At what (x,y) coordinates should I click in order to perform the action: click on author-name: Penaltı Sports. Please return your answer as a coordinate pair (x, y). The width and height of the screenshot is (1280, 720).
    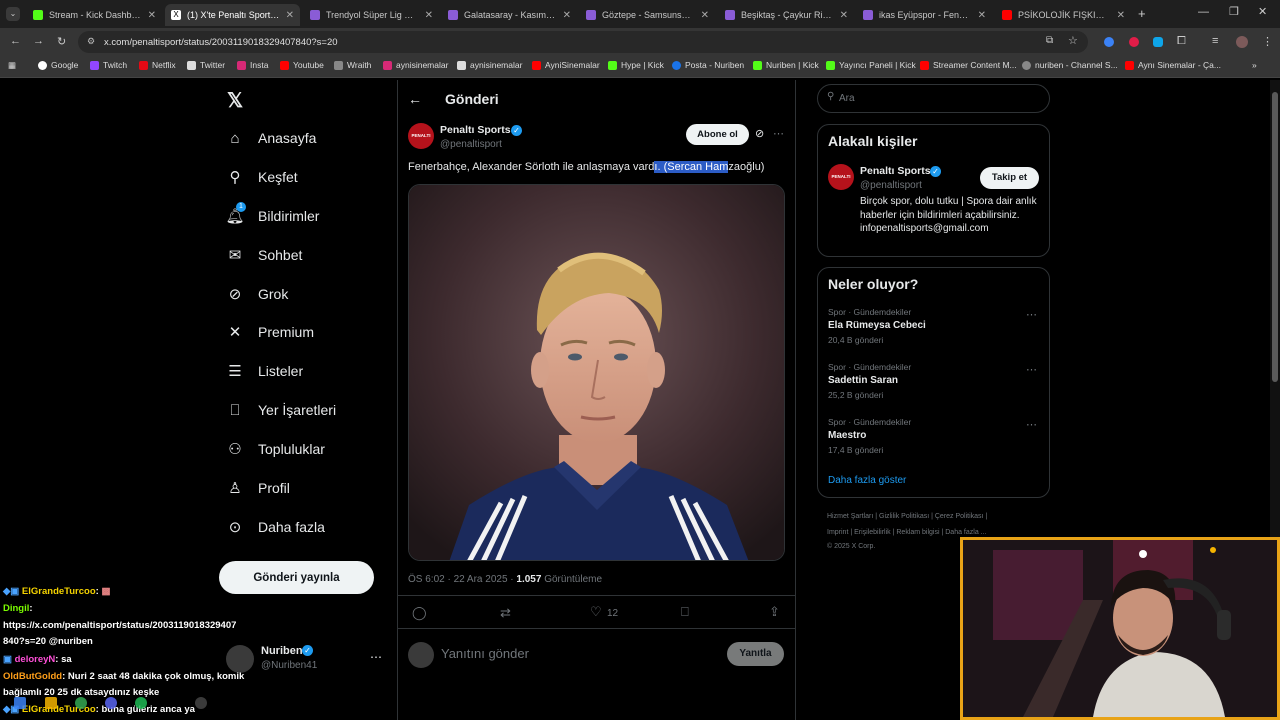
    Looking at the image, I should click on (475, 130).